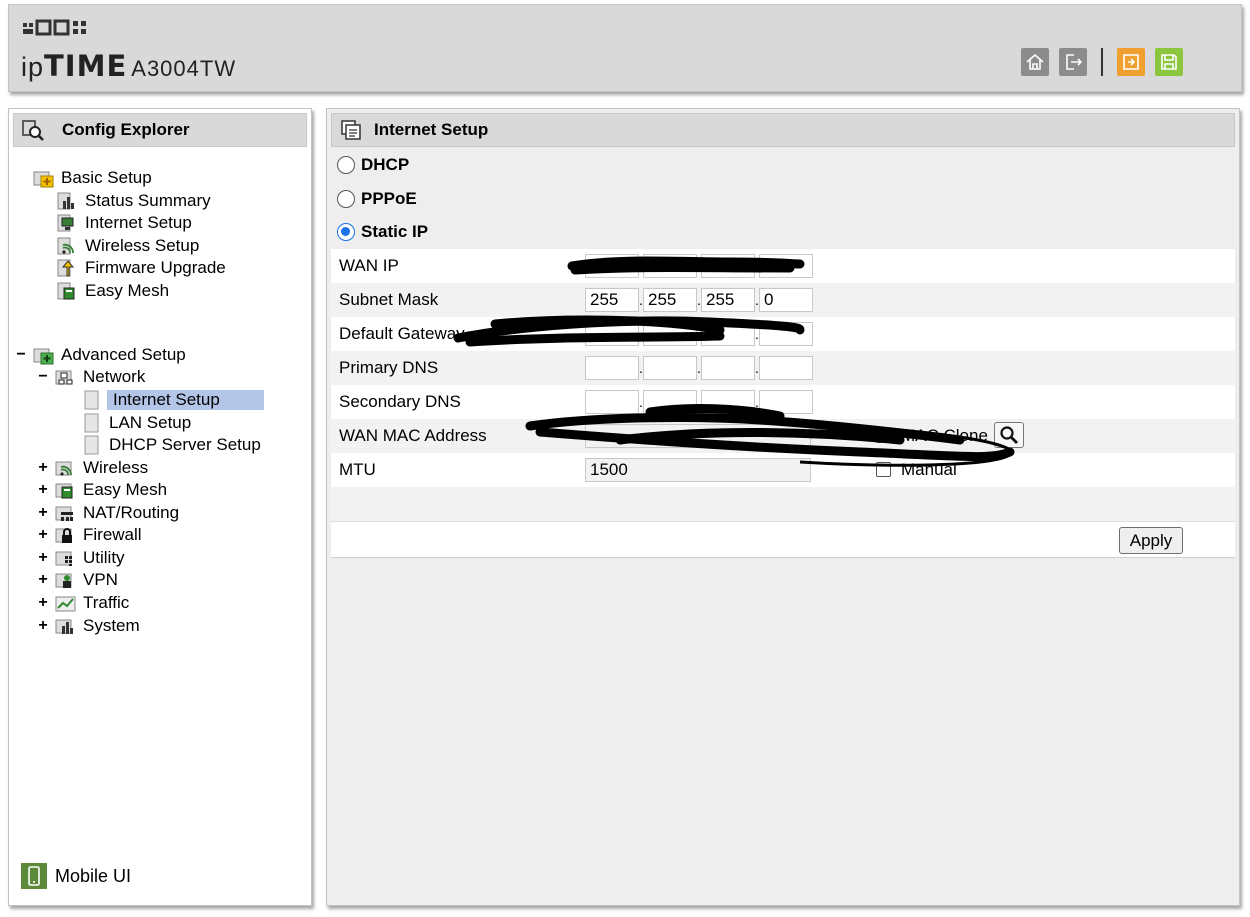  Describe the element at coordinates (68, 201) in the screenshot. I see `chart-bars-icon` at that location.